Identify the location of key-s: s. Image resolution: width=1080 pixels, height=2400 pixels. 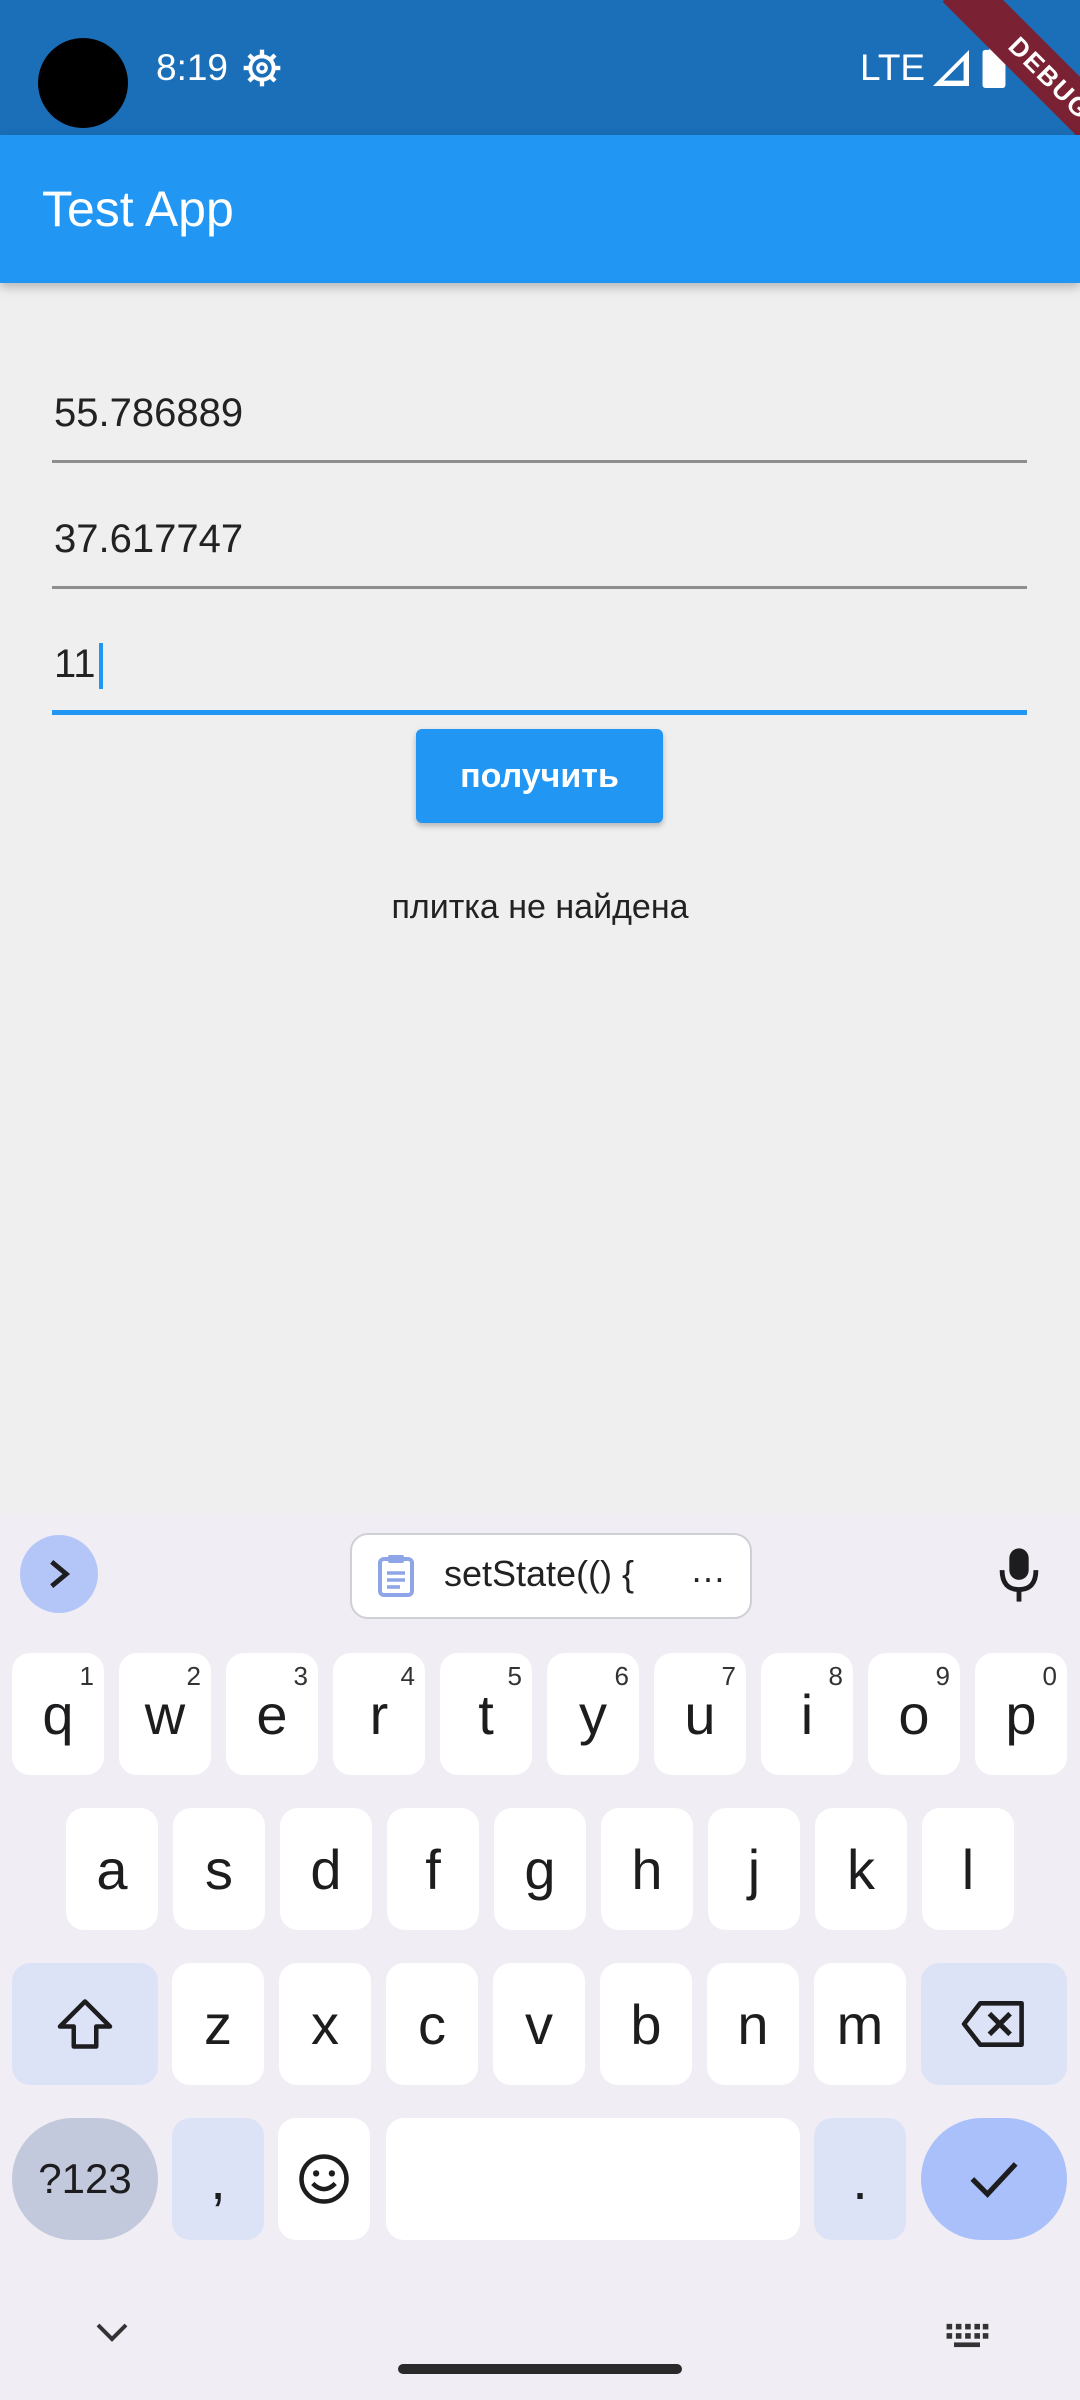
(219, 1869).